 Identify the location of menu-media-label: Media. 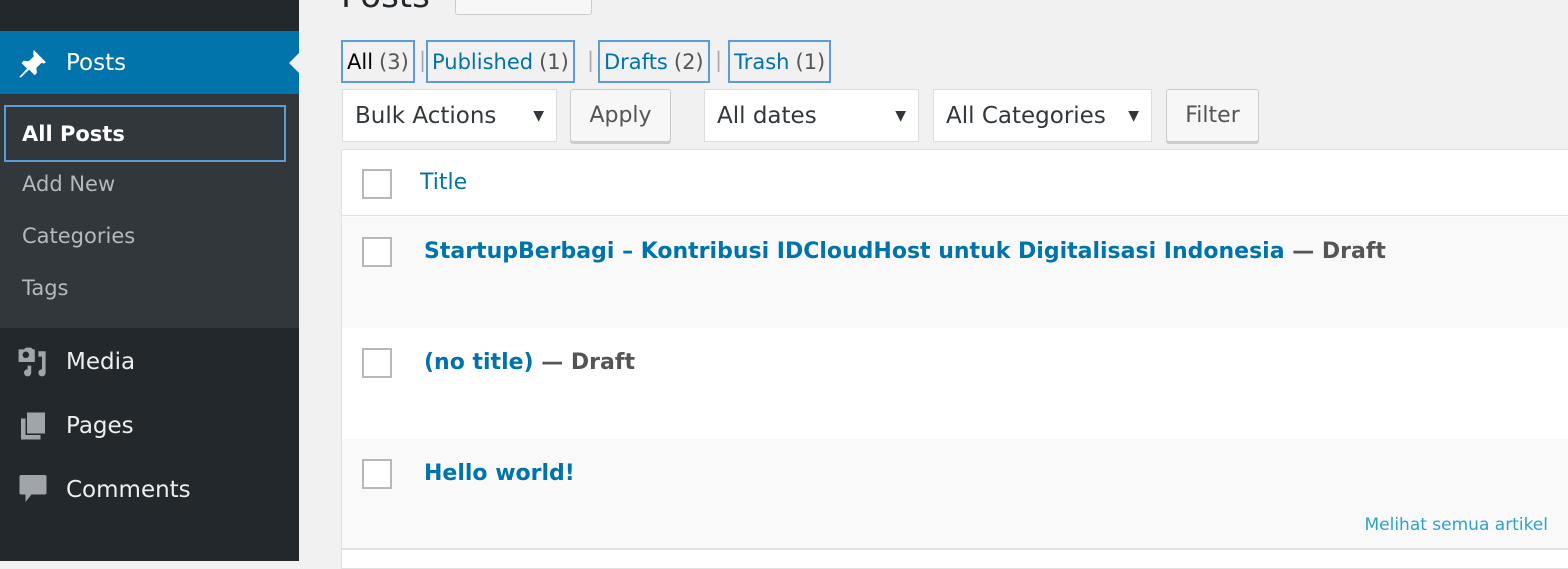
(101, 361).